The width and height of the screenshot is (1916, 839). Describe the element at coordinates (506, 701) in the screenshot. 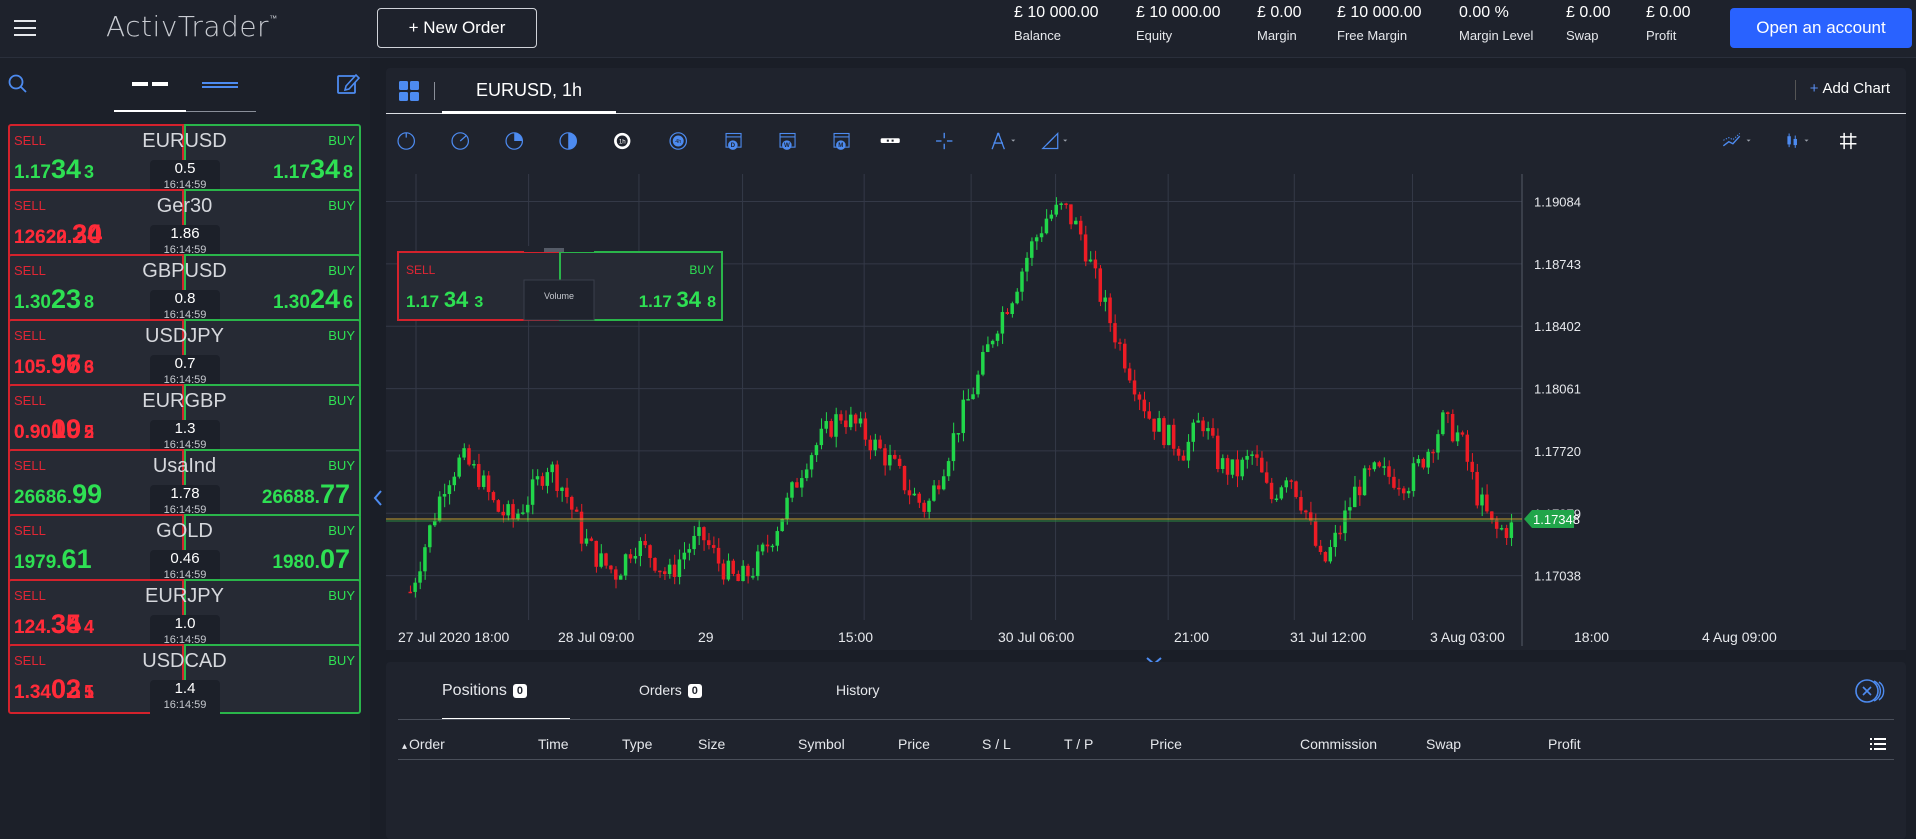

I see `tab-positions: Positions 0` at that location.